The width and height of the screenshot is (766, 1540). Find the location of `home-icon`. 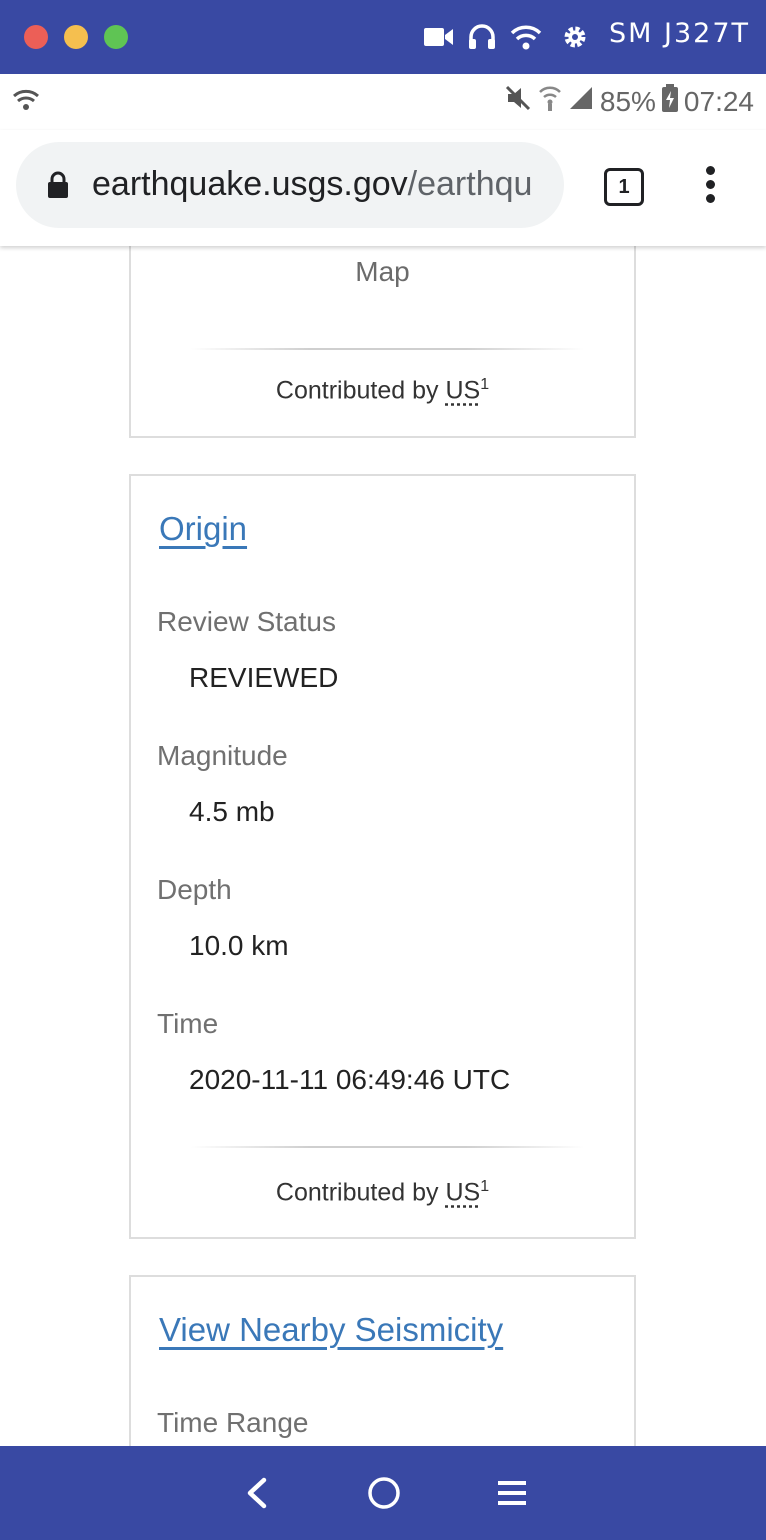

home-icon is located at coordinates (384, 1495).